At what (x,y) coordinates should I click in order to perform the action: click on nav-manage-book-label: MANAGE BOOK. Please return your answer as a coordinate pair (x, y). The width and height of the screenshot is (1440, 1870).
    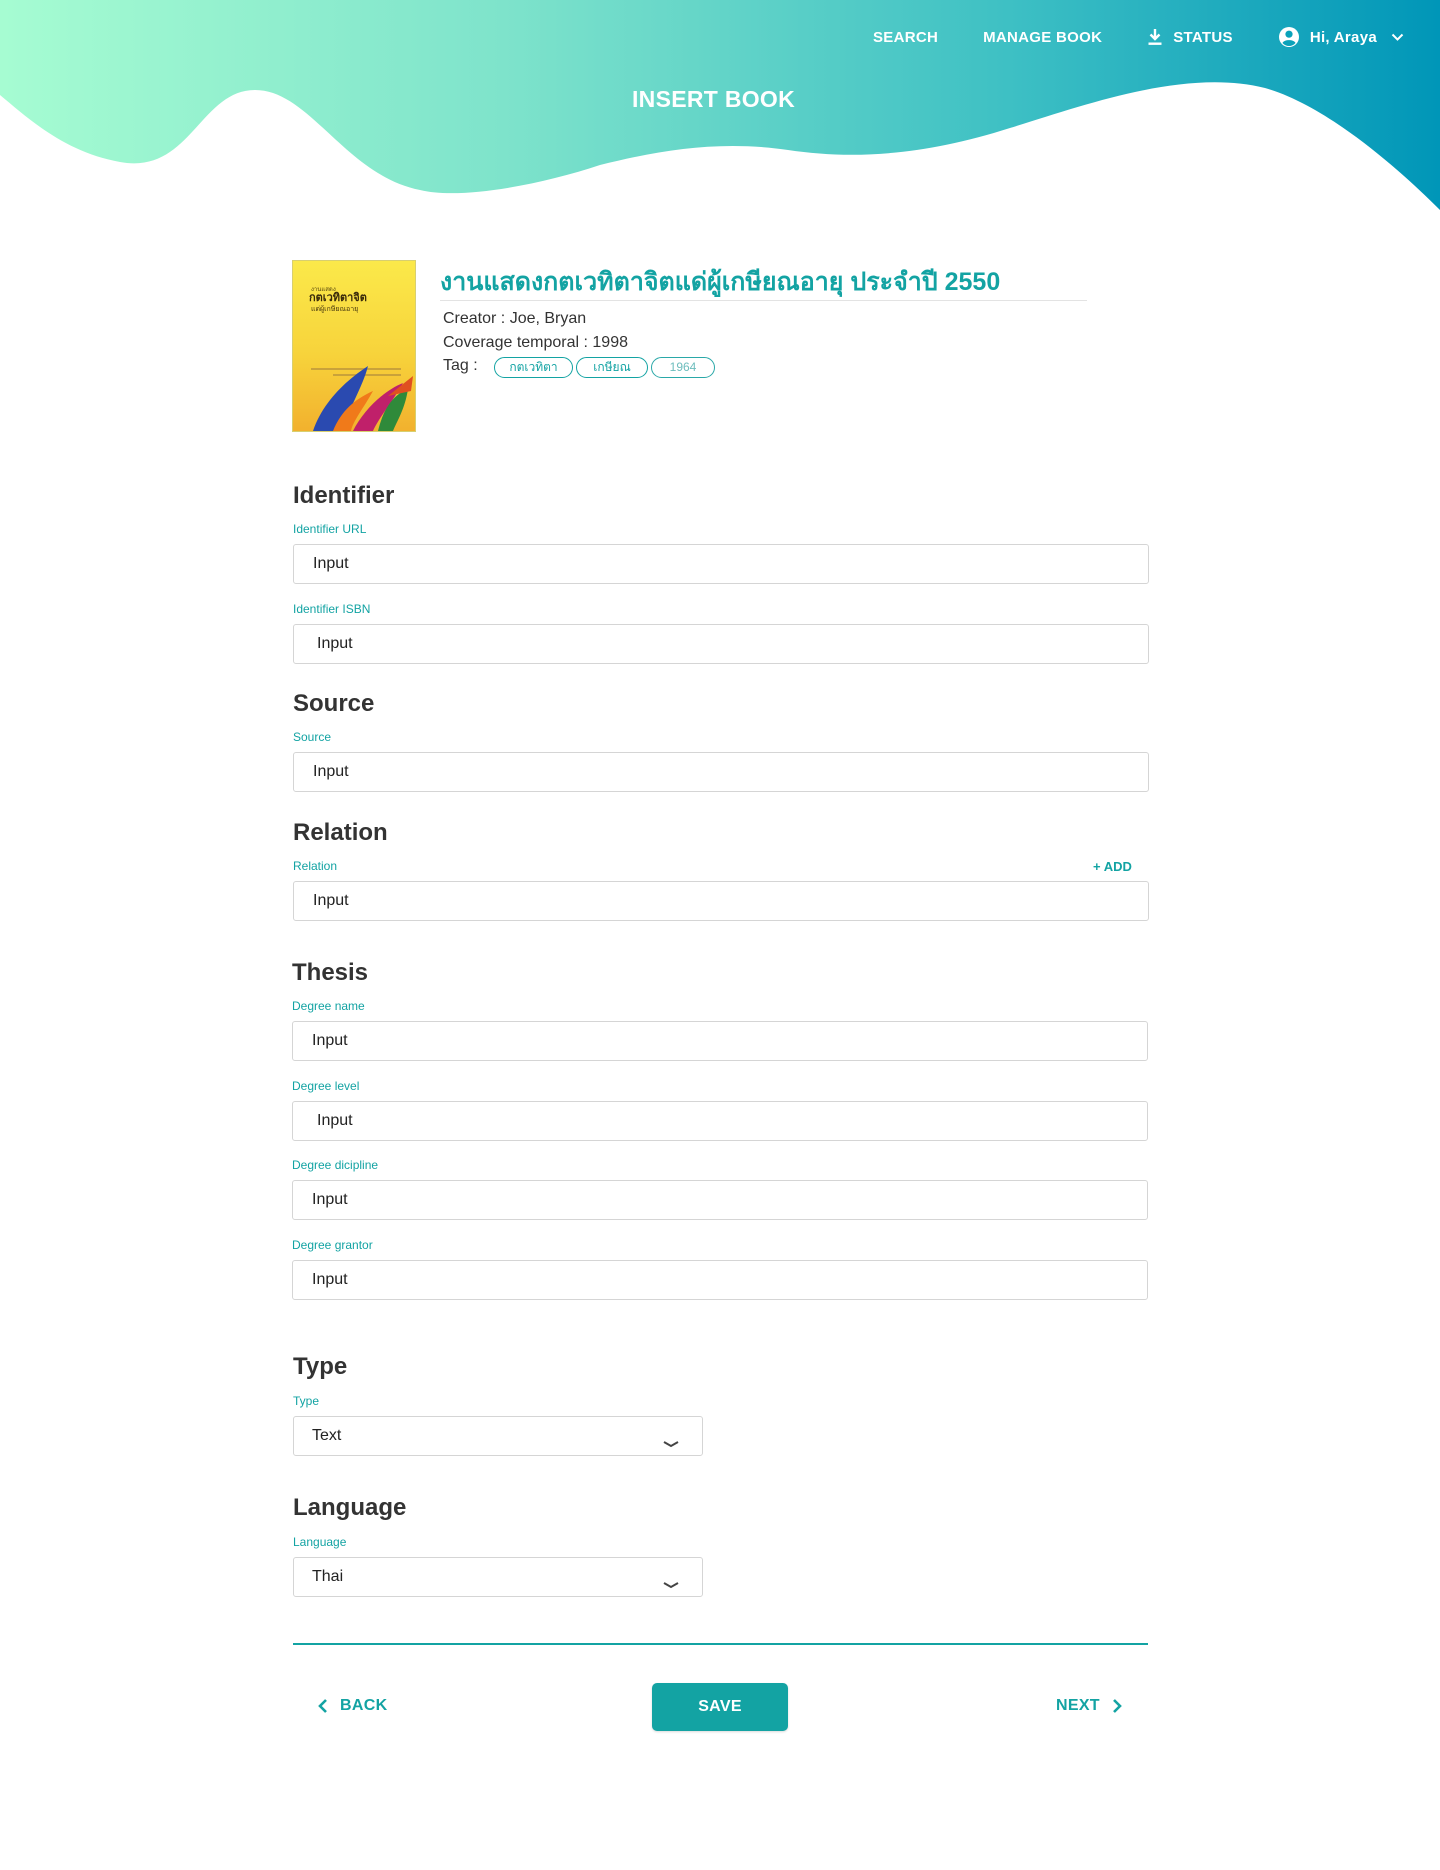
    Looking at the image, I should click on (1043, 37).